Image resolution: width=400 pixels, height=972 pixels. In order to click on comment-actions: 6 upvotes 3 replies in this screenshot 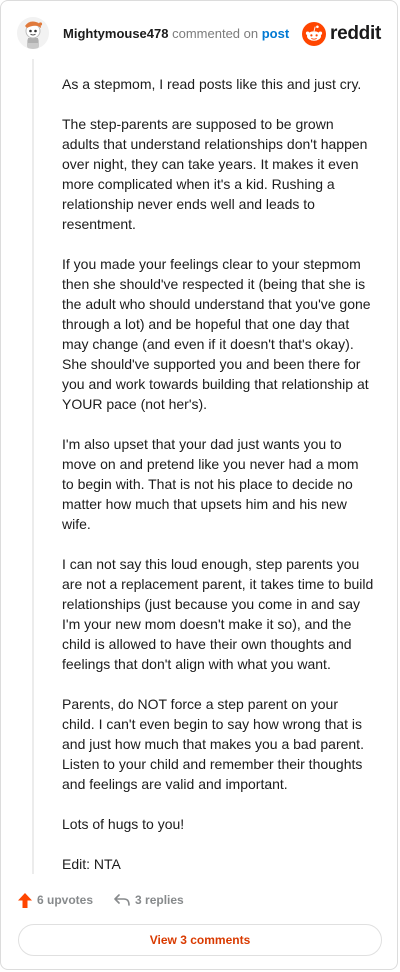, I will do `click(100, 900)`.